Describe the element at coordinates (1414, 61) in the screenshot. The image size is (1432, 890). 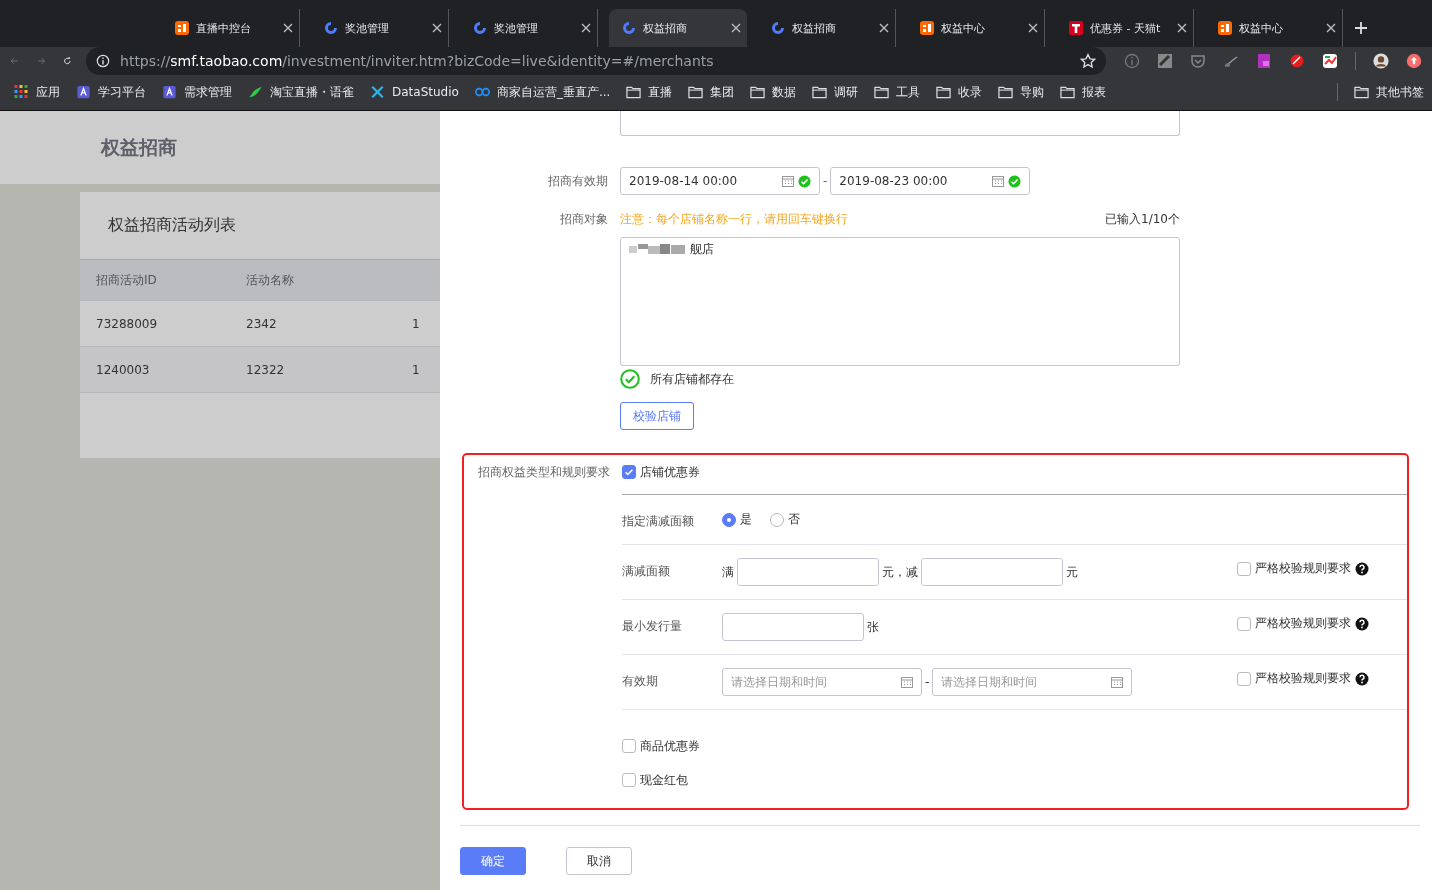
I see `upload-icon` at that location.